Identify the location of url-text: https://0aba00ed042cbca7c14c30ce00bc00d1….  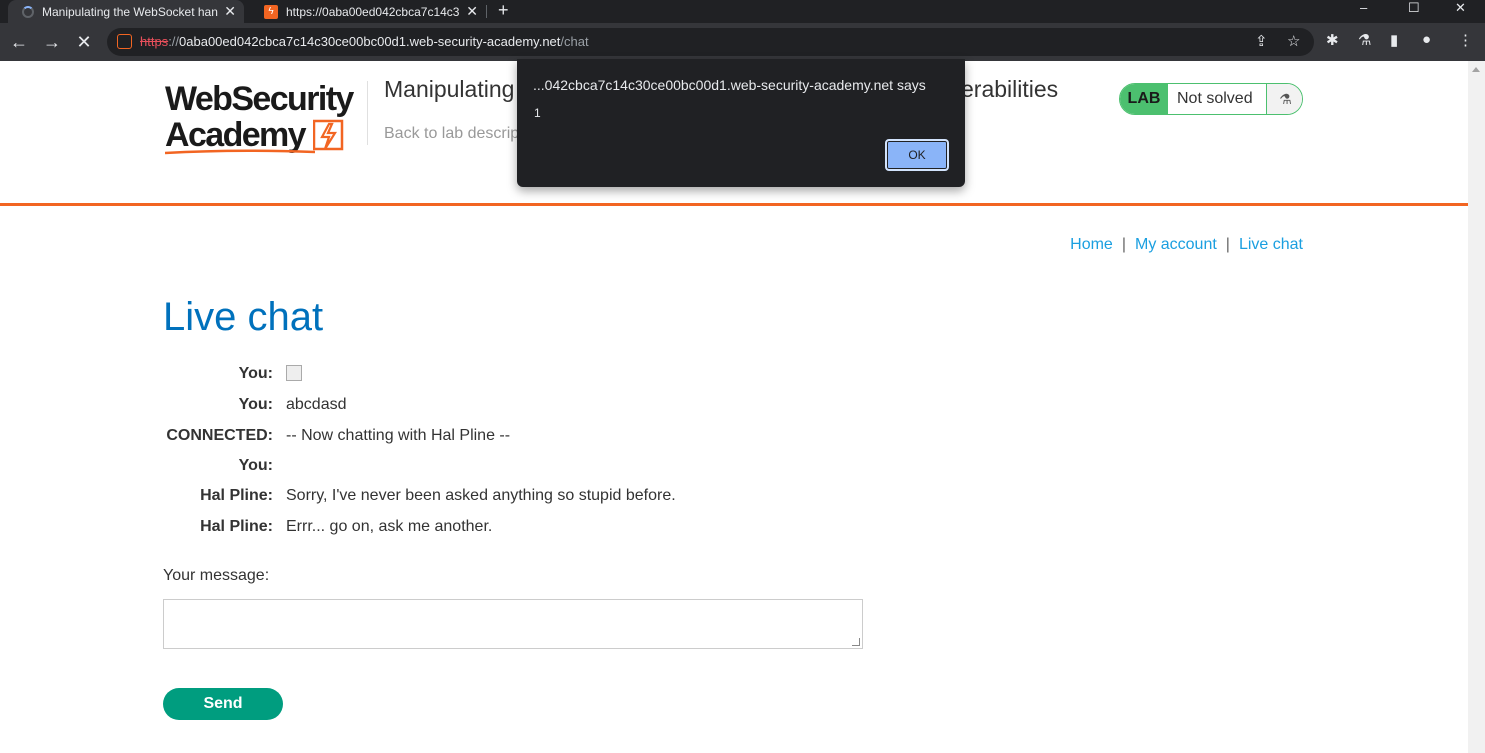
(364, 41).